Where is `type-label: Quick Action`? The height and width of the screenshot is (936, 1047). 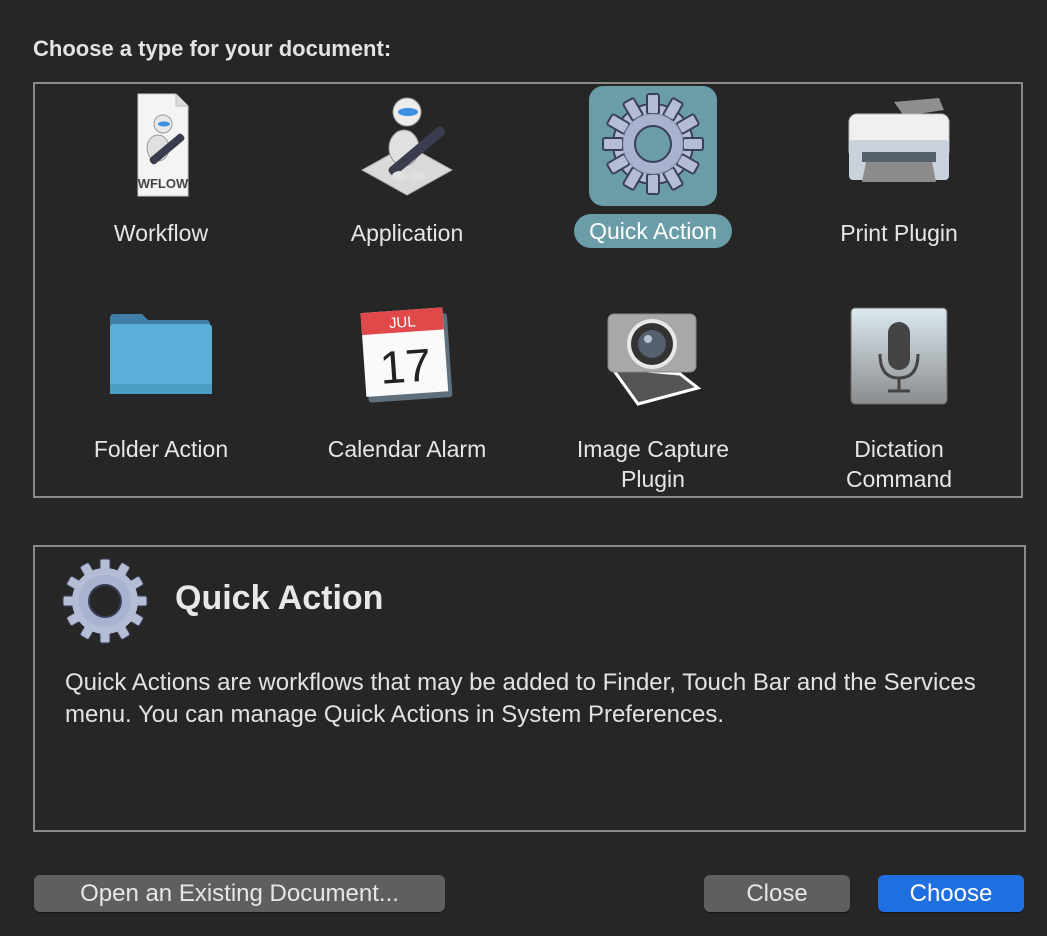
type-label: Quick Action is located at coordinates (653, 231).